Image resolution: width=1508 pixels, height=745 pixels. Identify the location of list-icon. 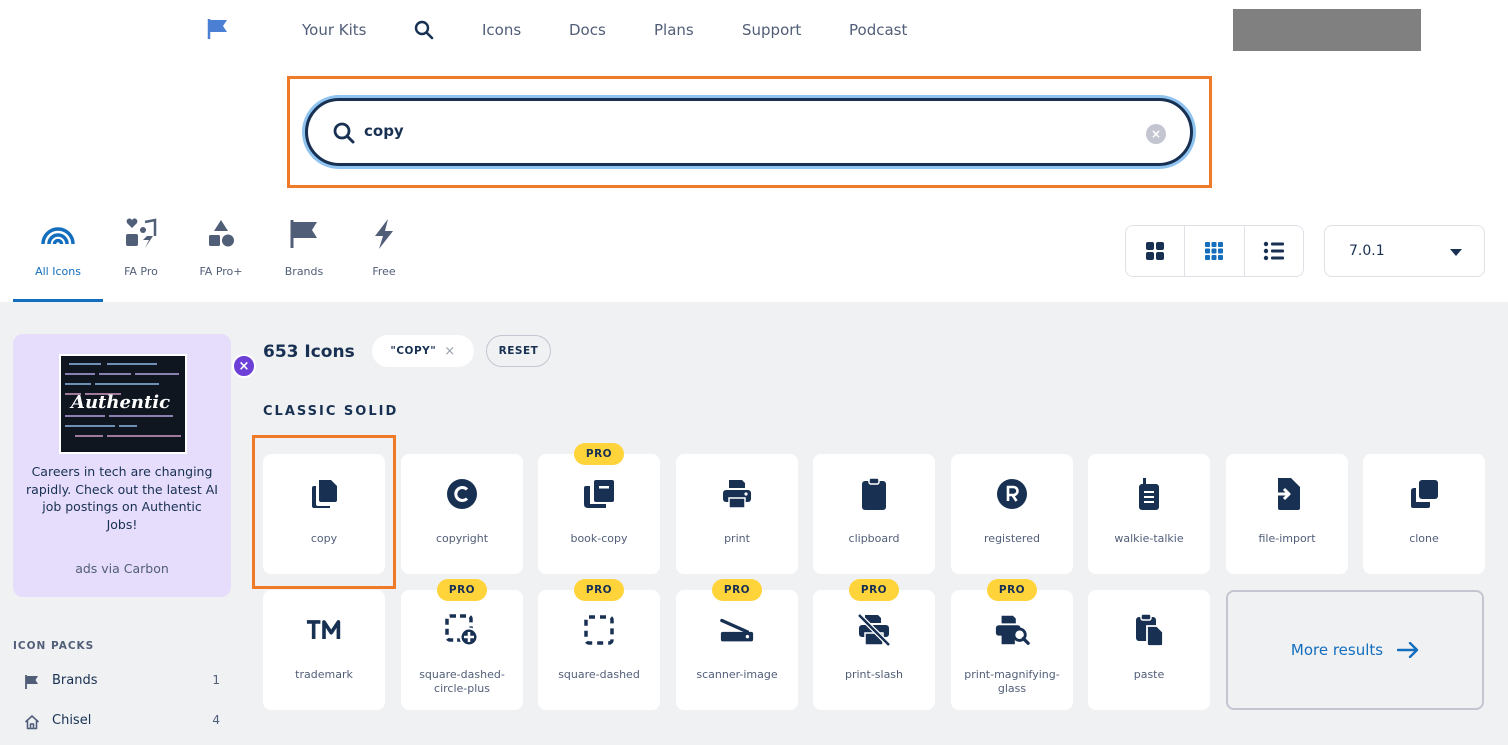
(1273, 251).